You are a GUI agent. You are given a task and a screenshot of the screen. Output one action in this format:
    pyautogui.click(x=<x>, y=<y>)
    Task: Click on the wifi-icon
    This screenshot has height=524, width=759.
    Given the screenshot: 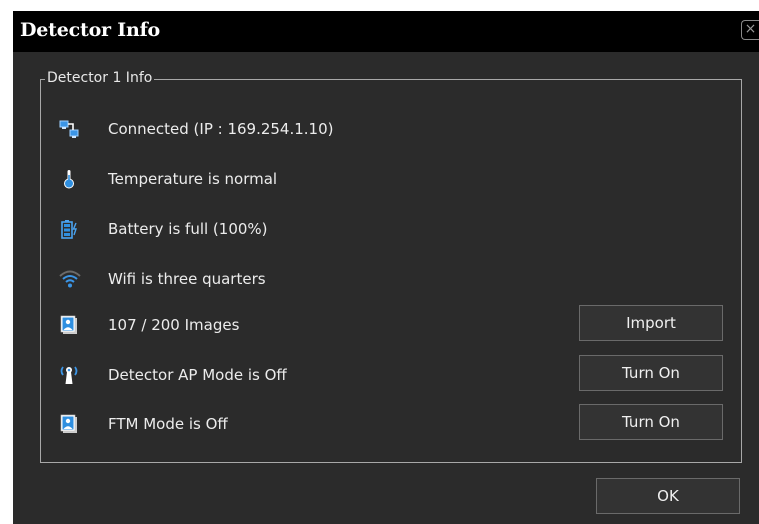 What is the action you would take?
    pyautogui.click(x=70, y=279)
    